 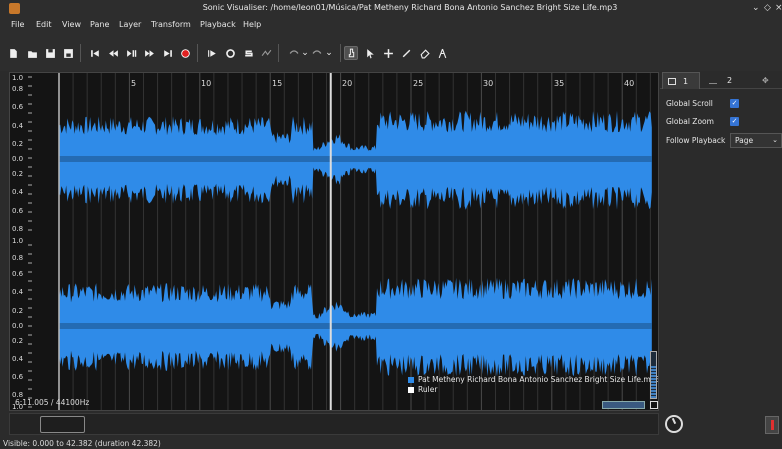 I want to click on save-as-icon, so click(x=68, y=53).